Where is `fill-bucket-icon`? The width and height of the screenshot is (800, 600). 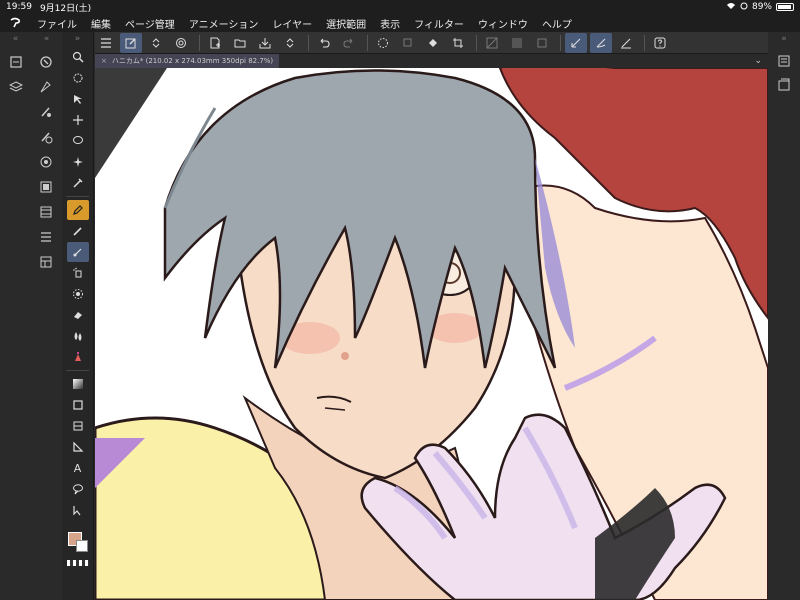
fill-bucket-icon is located at coordinates (433, 43).